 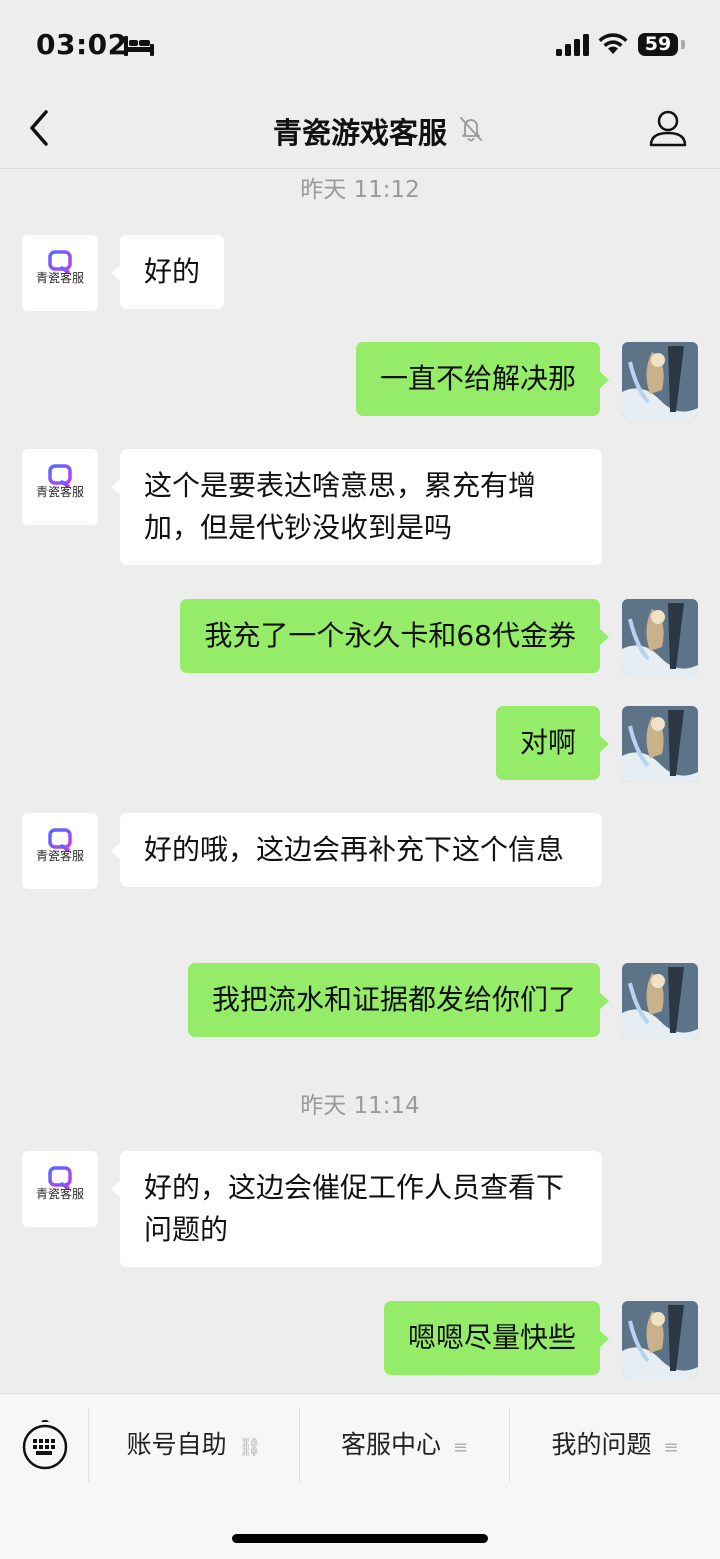 I want to click on battery-indicator: 59, so click(x=658, y=44).